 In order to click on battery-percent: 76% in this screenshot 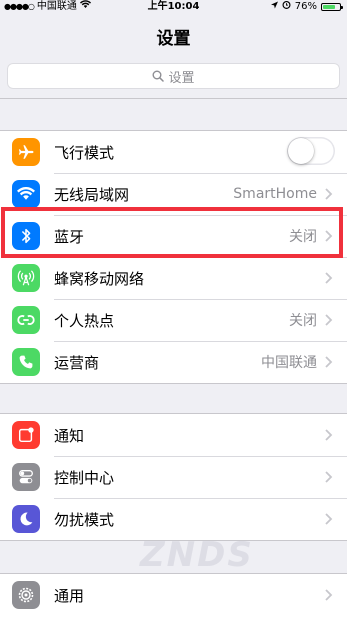, I will do `click(305, 6)`.